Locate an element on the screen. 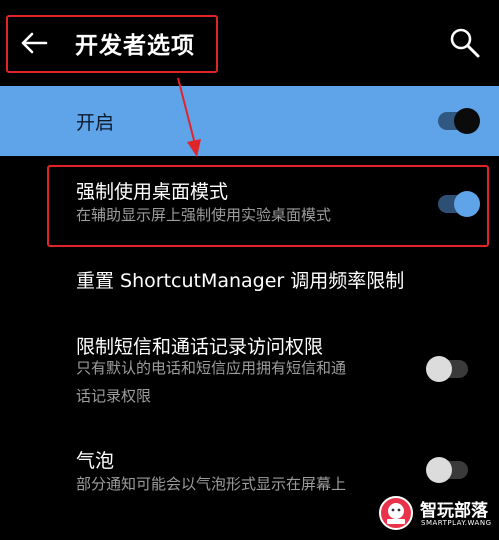  annotation-arrow is located at coordinates (189, 117).